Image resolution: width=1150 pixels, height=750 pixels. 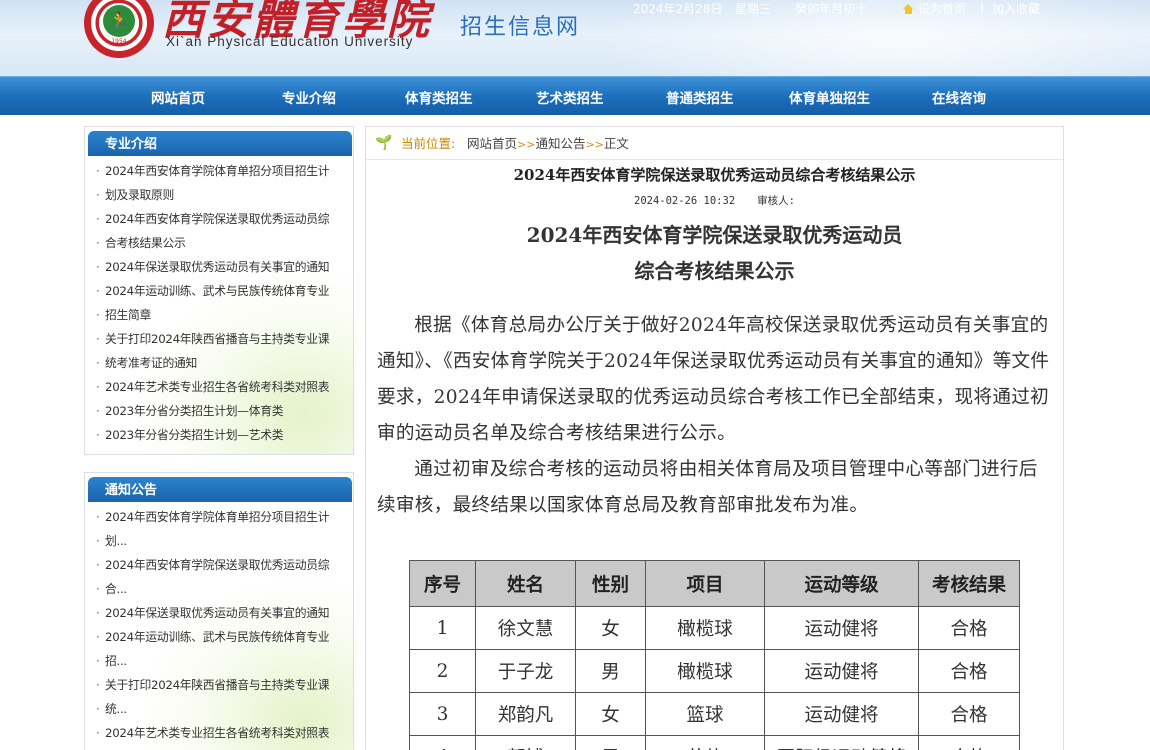 What do you see at coordinates (714, 200) in the screenshot?
I see `article-meta: 2024-02-26 10:32 审核人:` at bounding box center [714, 200].